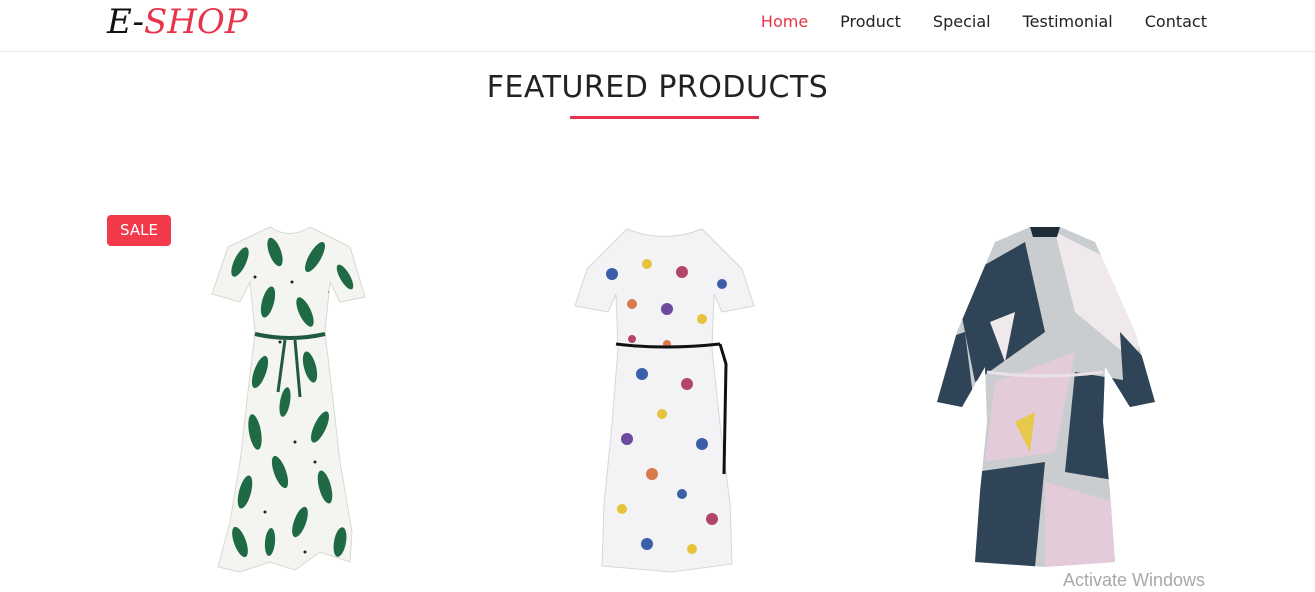  Describe the element at coordinates (1068, 21) in the screenshot. I see `nav-link-testimonial: Testimonial` at that location.